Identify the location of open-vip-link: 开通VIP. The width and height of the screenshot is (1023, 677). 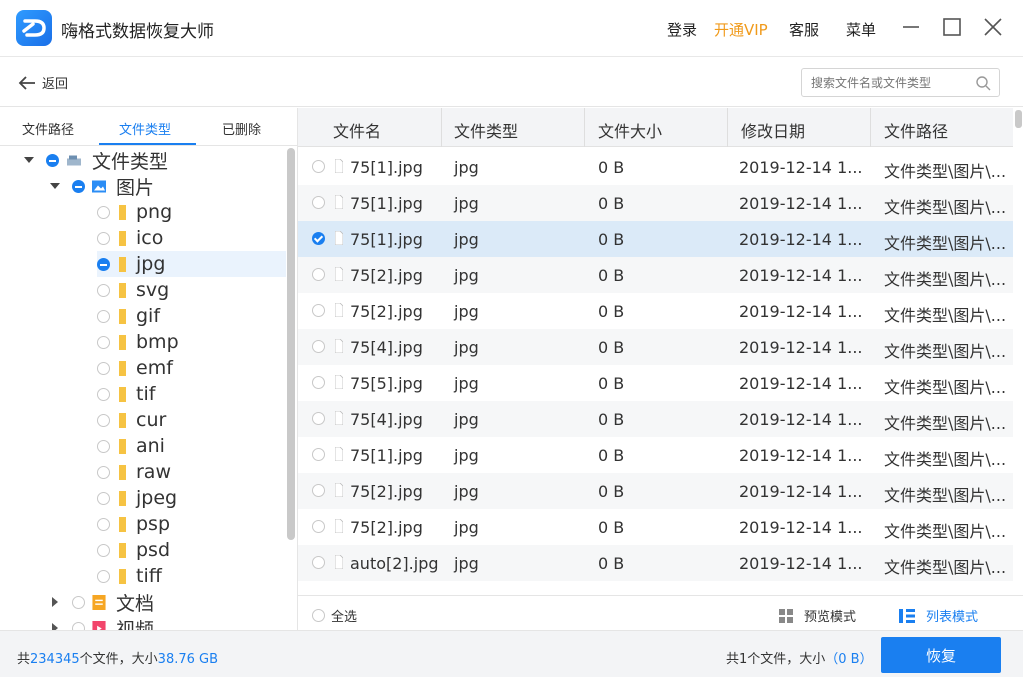
(741, 29).